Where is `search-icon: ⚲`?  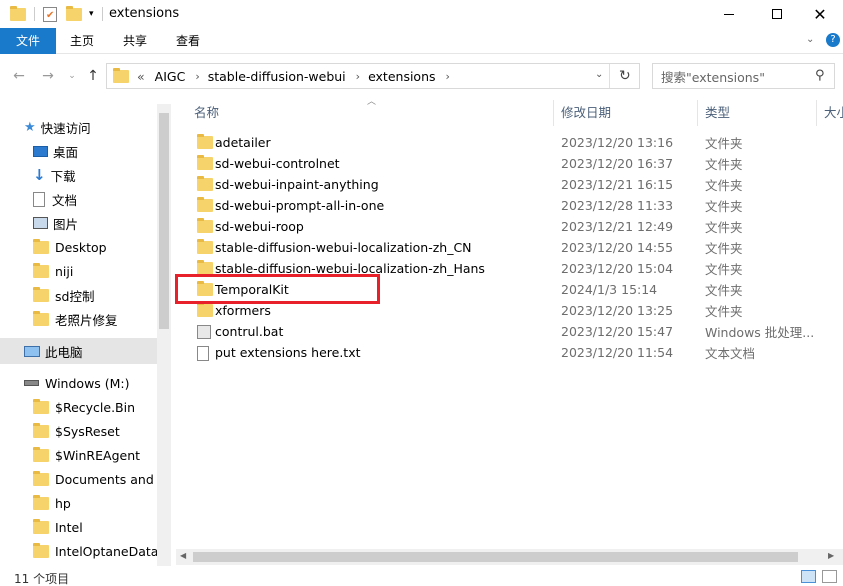
search-icon: ⚲ is located at coordinates (820, 75).